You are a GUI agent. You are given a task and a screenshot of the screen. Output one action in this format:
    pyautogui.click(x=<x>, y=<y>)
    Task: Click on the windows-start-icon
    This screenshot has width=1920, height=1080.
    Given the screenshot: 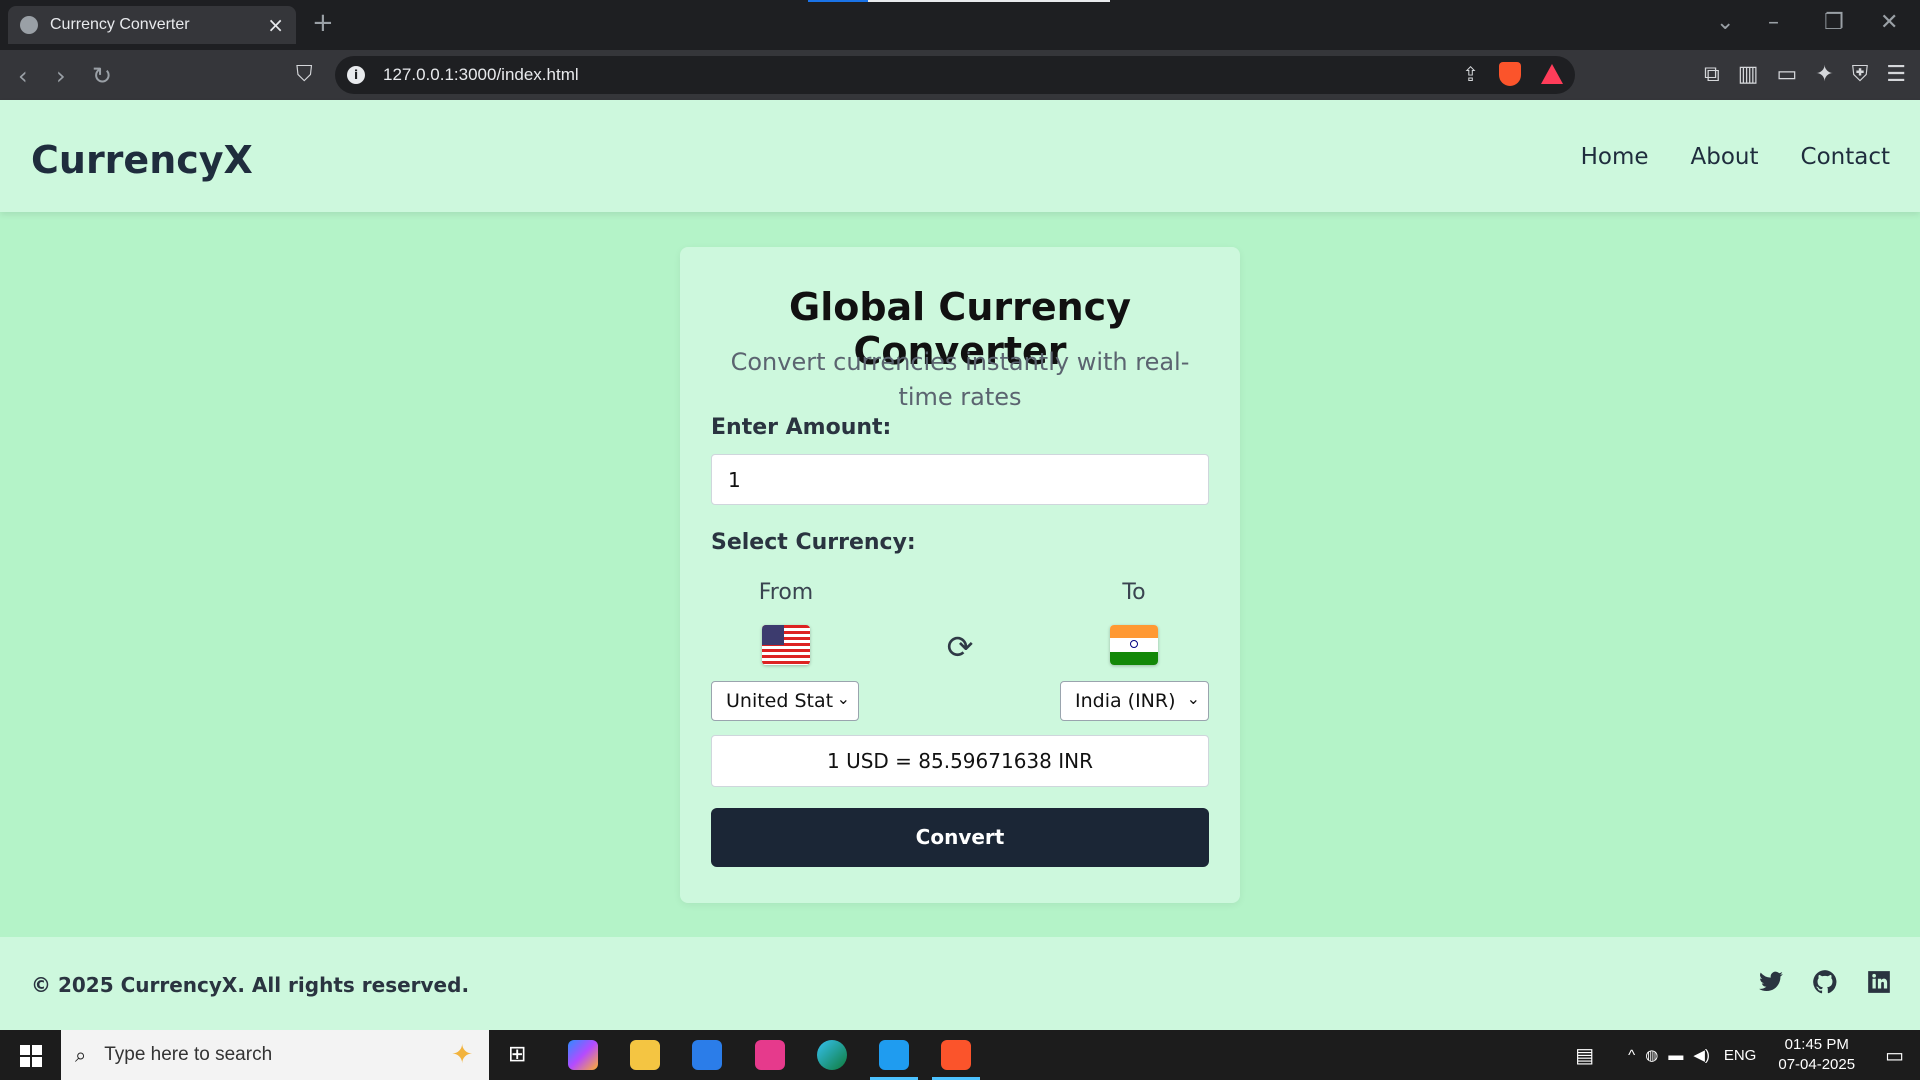 What is the action you would take?
    pyautogui.click(x=31, y=1056)
    